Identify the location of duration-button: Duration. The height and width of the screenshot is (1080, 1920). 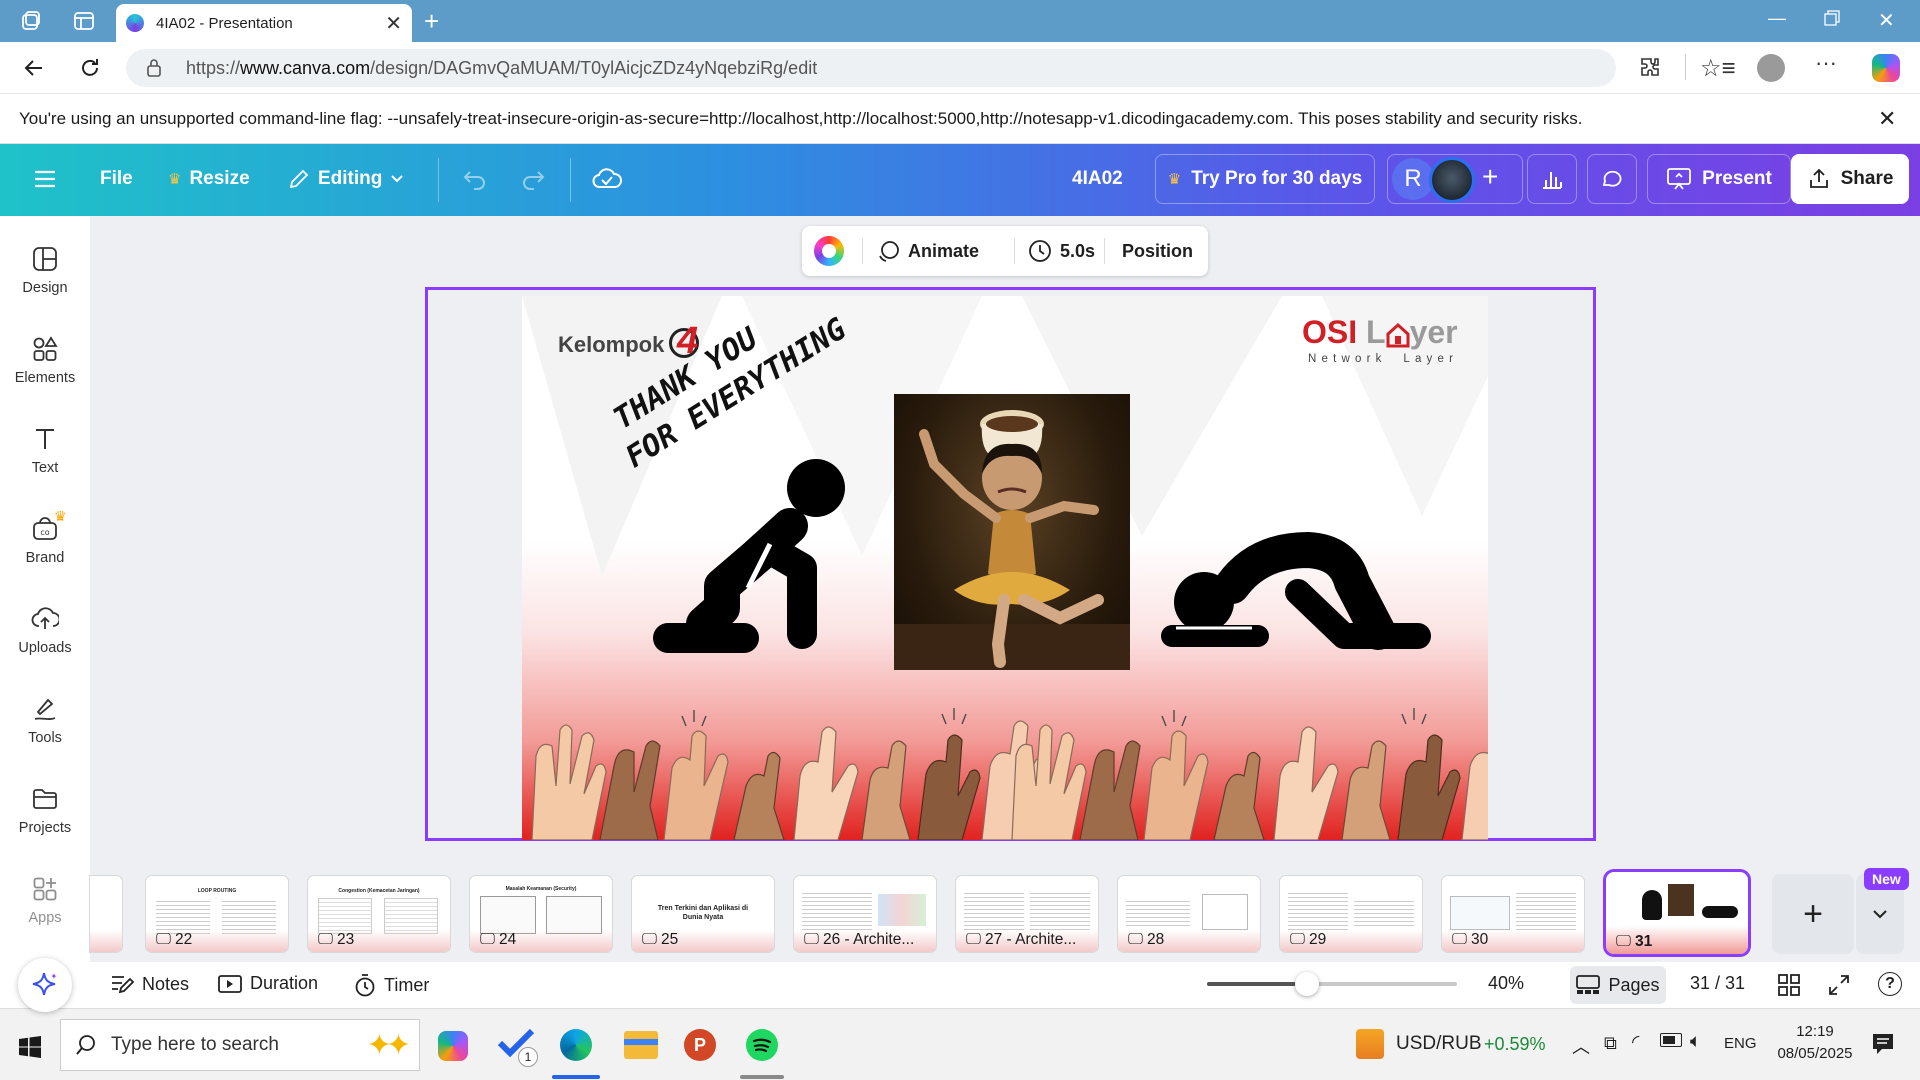
(268, 983).